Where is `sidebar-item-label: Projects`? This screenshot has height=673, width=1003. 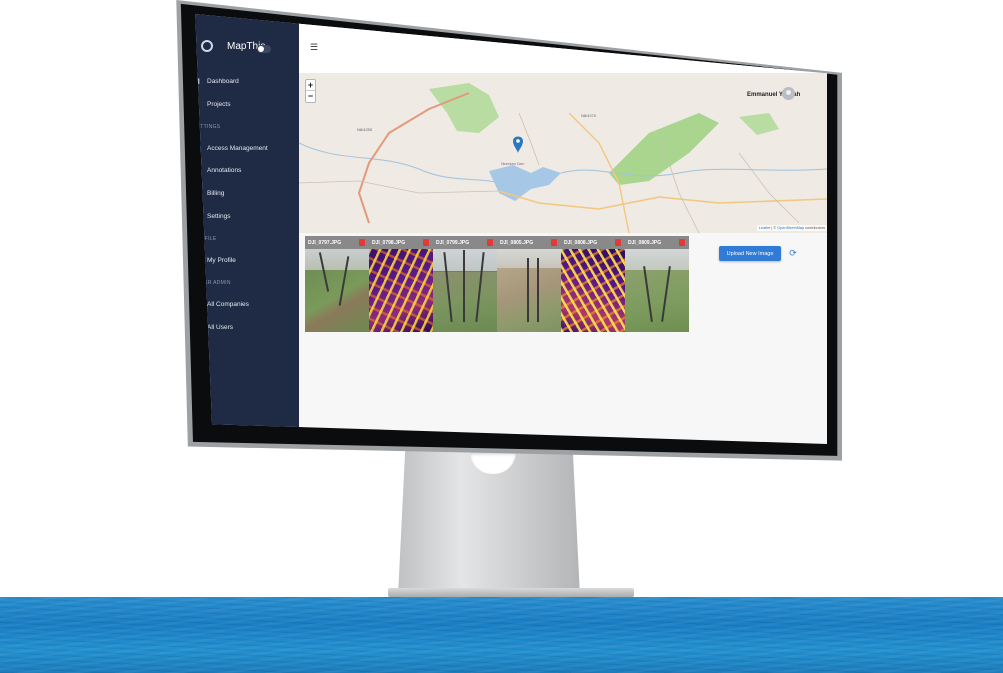
sidebar-item-label: Projects is located at coordinates (219, 104).